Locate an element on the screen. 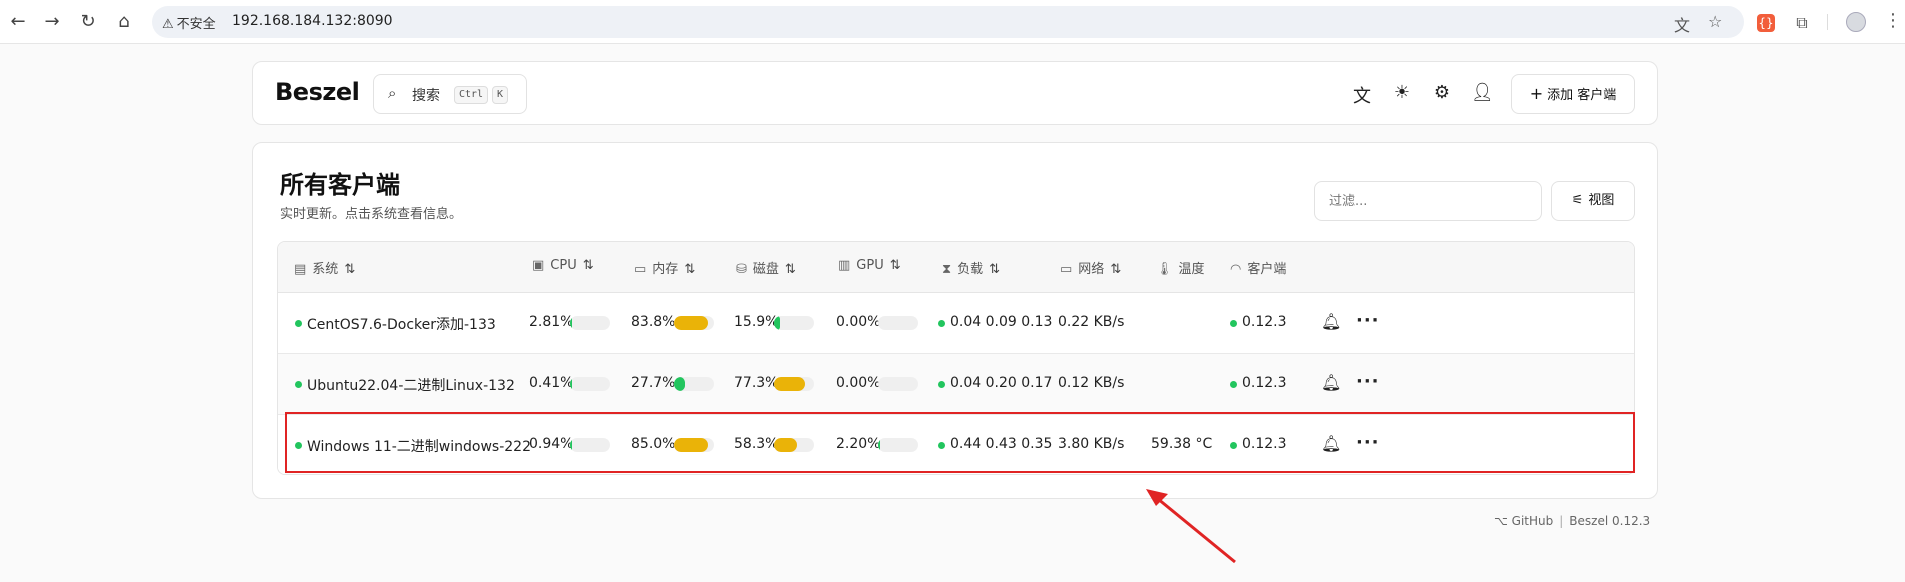 The width and height of the screenshot is (1905, 582). col-temperature: 🌡︎ 温度 is located at coordinates (1180, 267).